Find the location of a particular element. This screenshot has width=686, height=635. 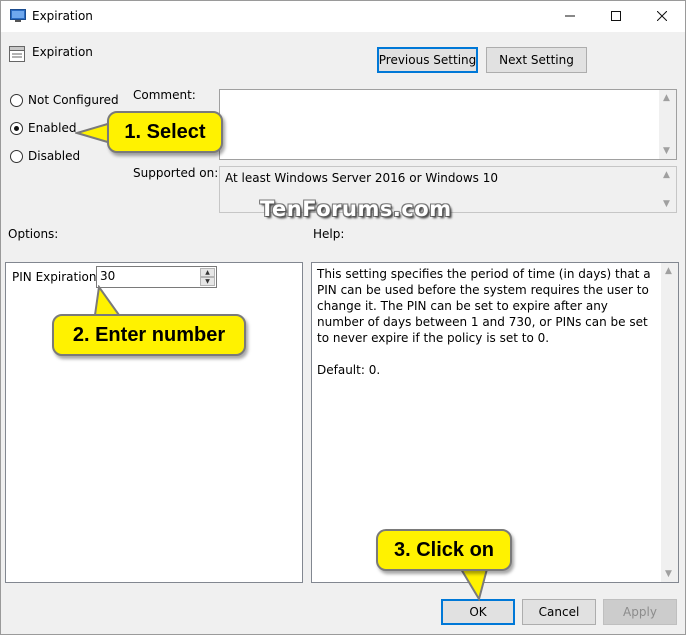

title-bar: Expiration is located at coordinates (343, 16).